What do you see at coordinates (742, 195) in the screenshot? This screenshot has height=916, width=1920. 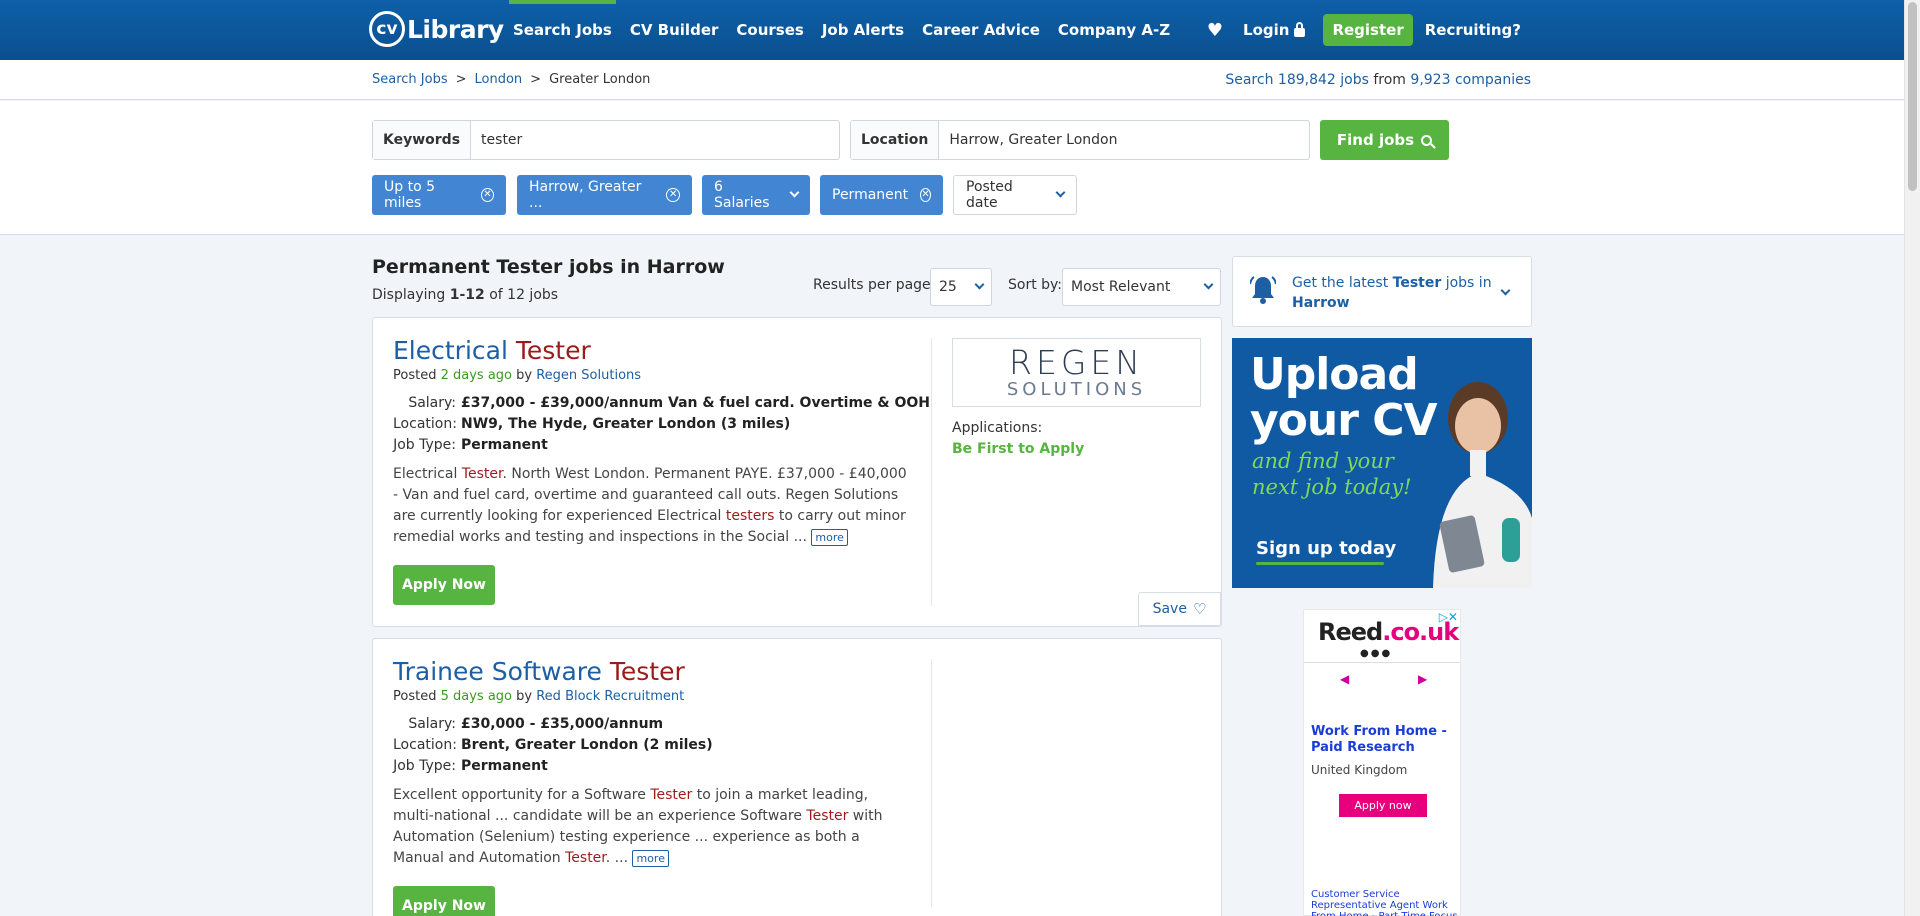 I see `filter-salaries-label: 6 Salaries` at bounding box center [742, 195].